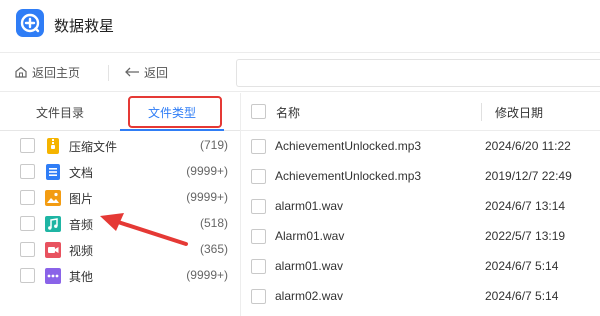  What do you see at coordinates (213, 249) in the screenshot?
I see `type-count: (365)` at bounding box center [213, 249].